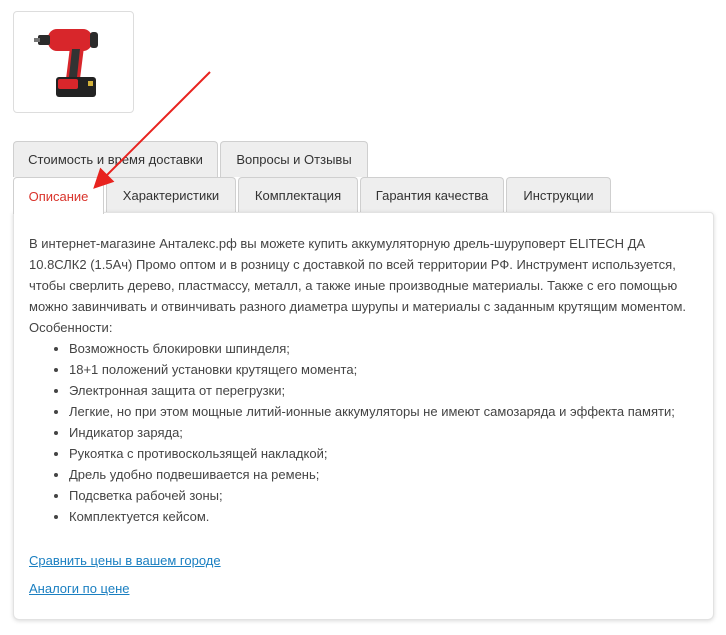  Describe the element at coordinates (294, 159) in the screenshot. I see `tab-questions-reviews: Вопросы и Отзывы` at that location.